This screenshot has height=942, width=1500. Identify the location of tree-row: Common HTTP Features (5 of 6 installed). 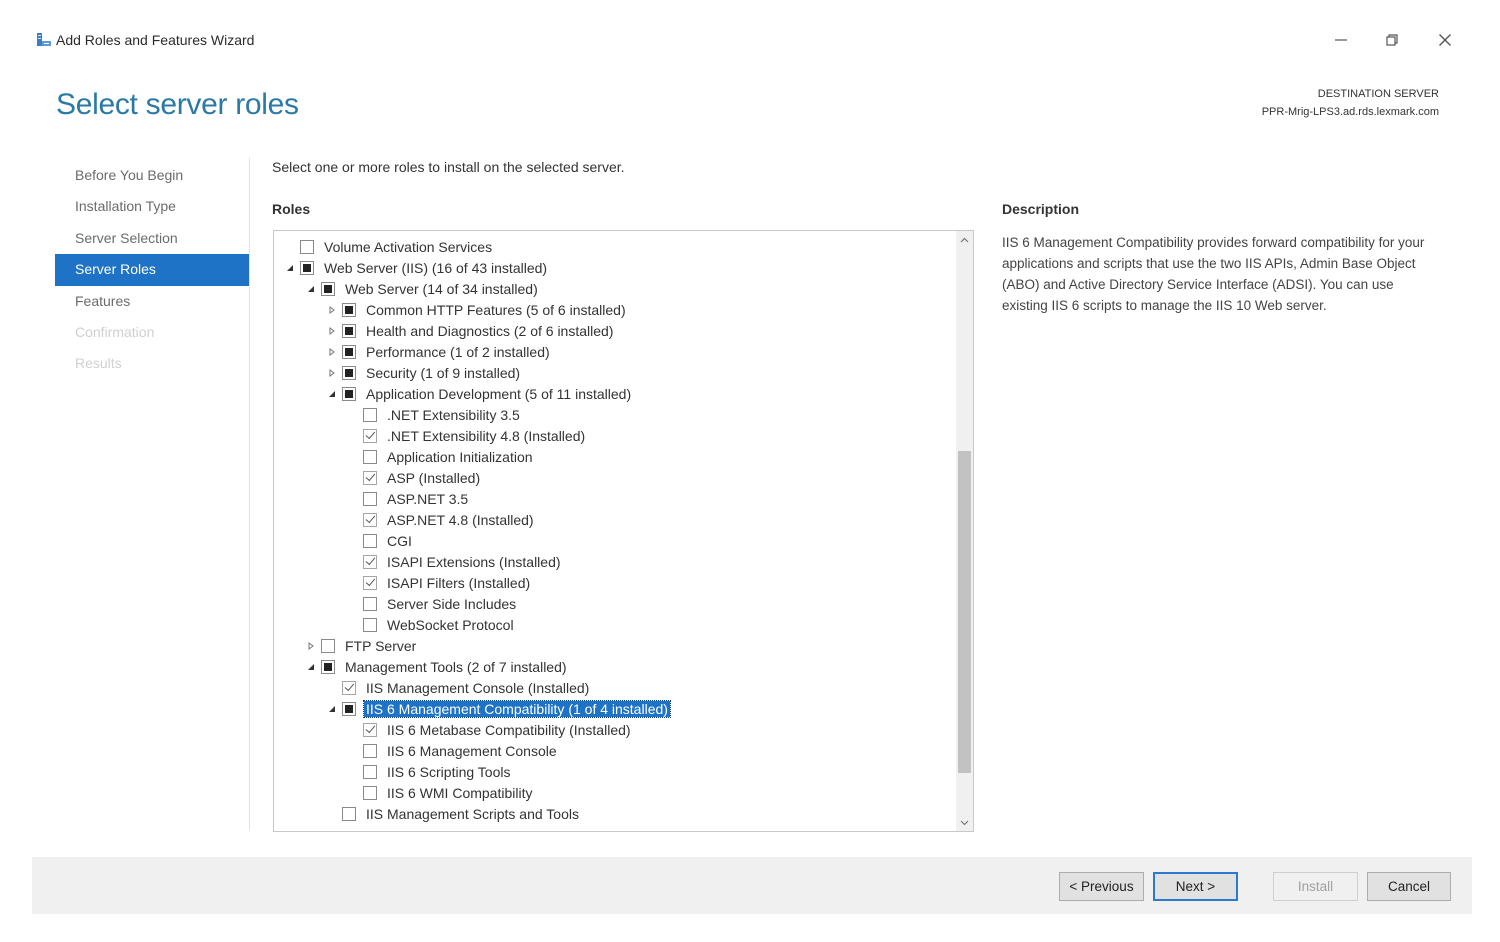
(614, 309).